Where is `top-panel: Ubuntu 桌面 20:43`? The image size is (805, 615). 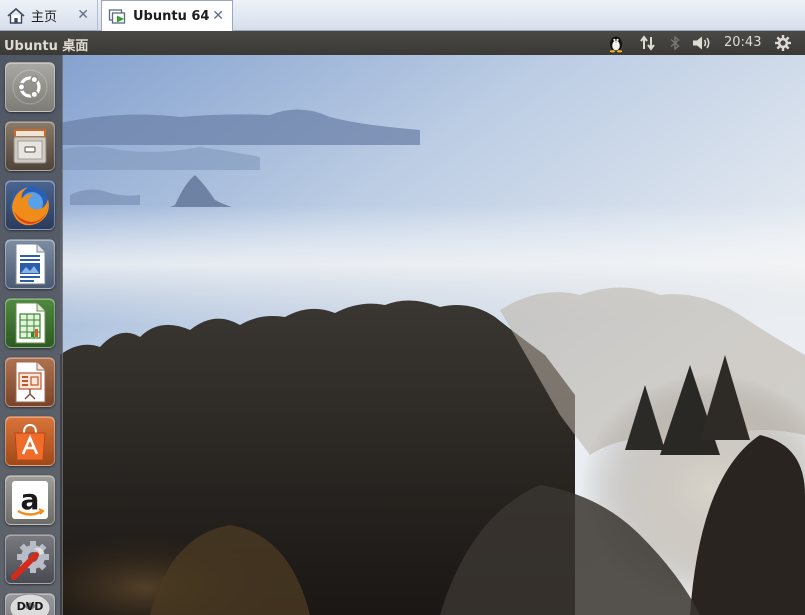
top-panel: Ubuntu 桌面 20:43 is located at coordinates (402, 43).